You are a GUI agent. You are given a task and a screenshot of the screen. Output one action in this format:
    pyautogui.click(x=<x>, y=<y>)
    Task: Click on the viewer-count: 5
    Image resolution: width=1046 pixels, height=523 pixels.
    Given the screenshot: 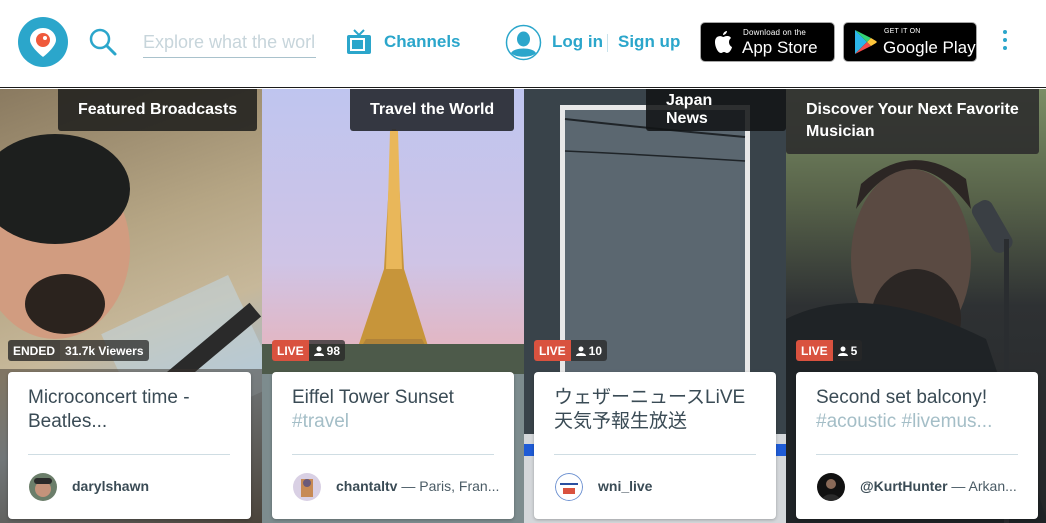 What is the action you would take?
    pyautogui.click(x=847, y=350)
    